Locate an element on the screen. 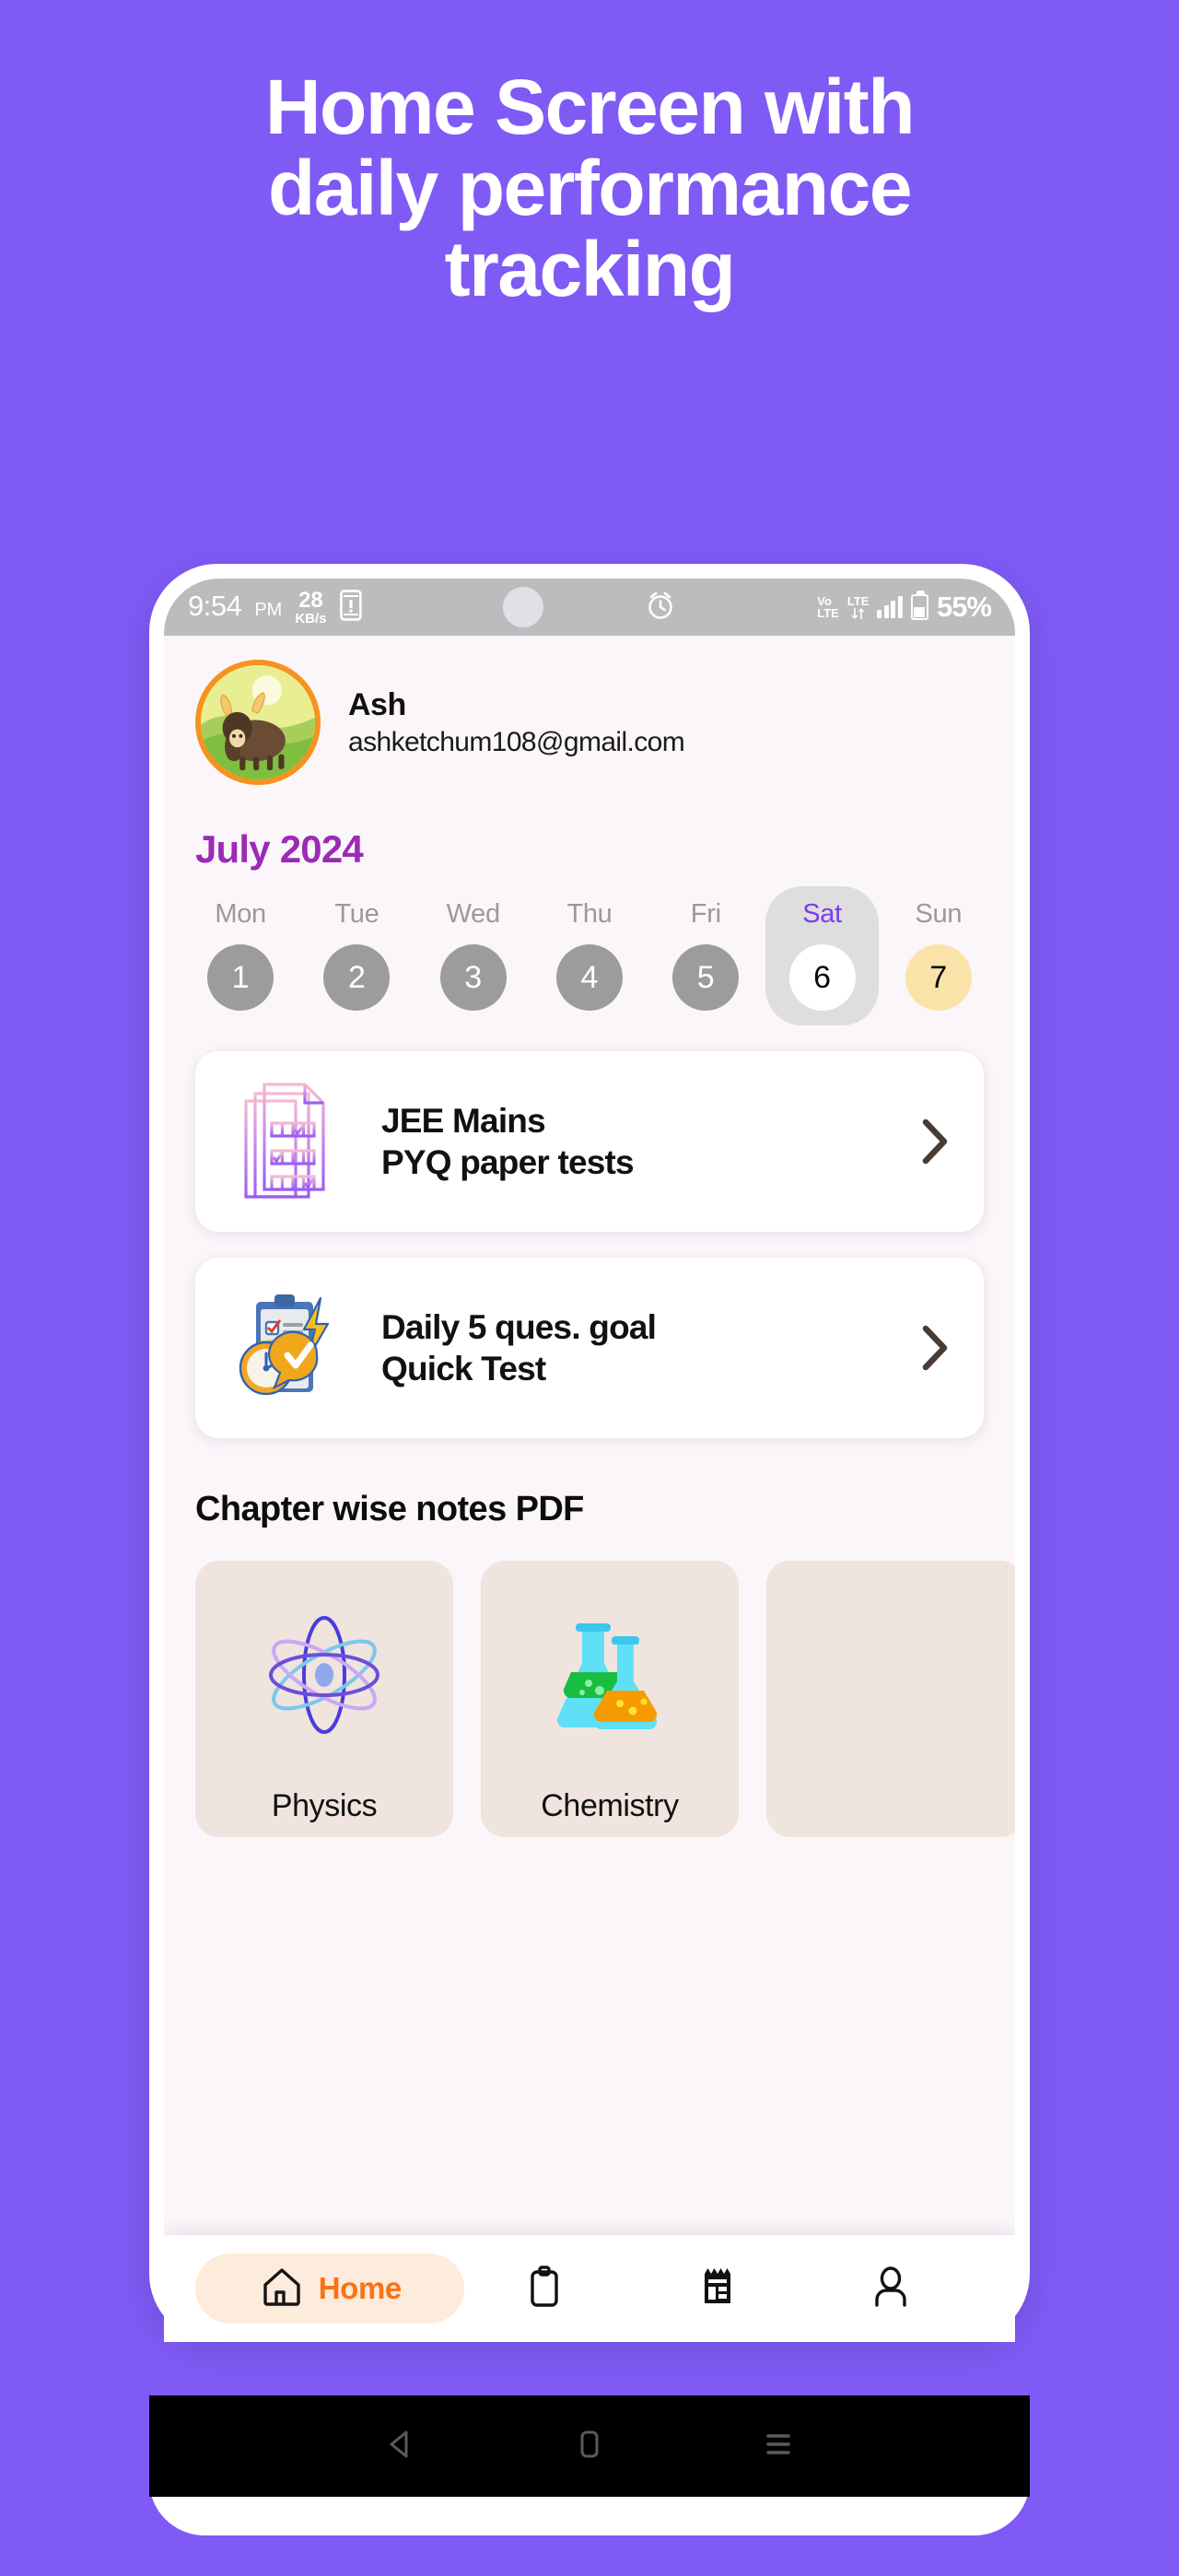 This screenshot has height=2576, width=1179. calendar-date-number: 1 is located at coordinates (241, 978).